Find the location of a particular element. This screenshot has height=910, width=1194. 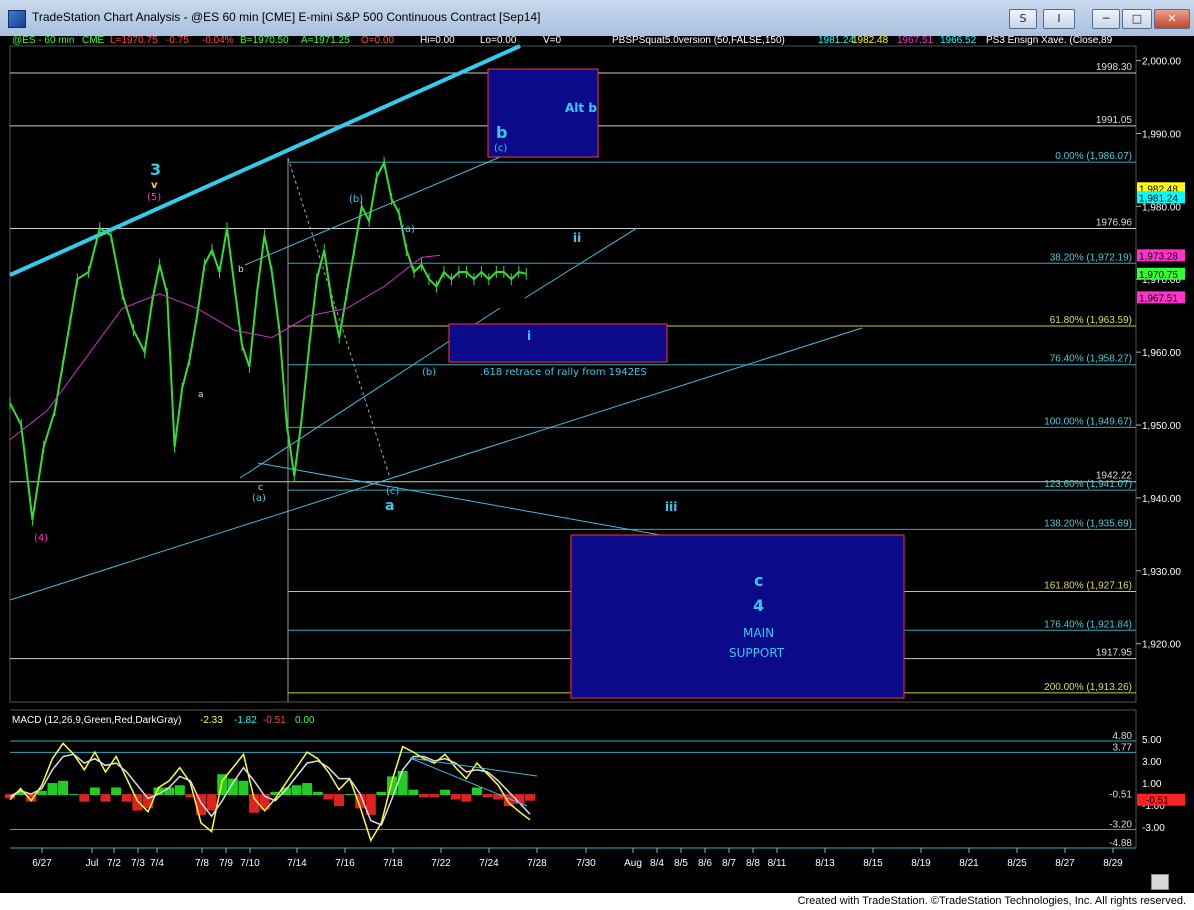

y-tick-label: 1,920.00 is located at coordinates (1161, 645).